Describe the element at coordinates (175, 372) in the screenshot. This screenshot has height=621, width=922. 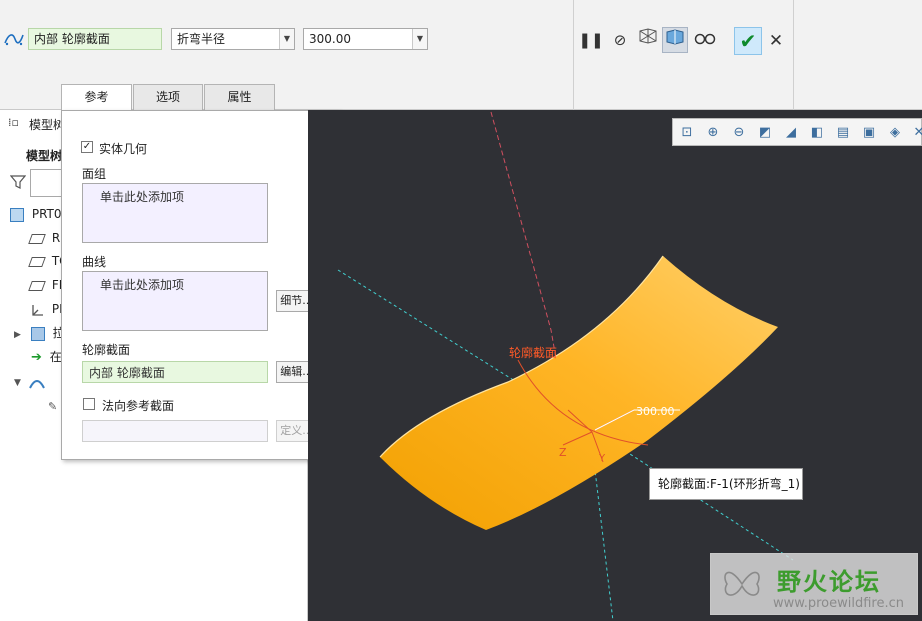
I see `profile-section-collector: 内部 轮廓截面` at that location.